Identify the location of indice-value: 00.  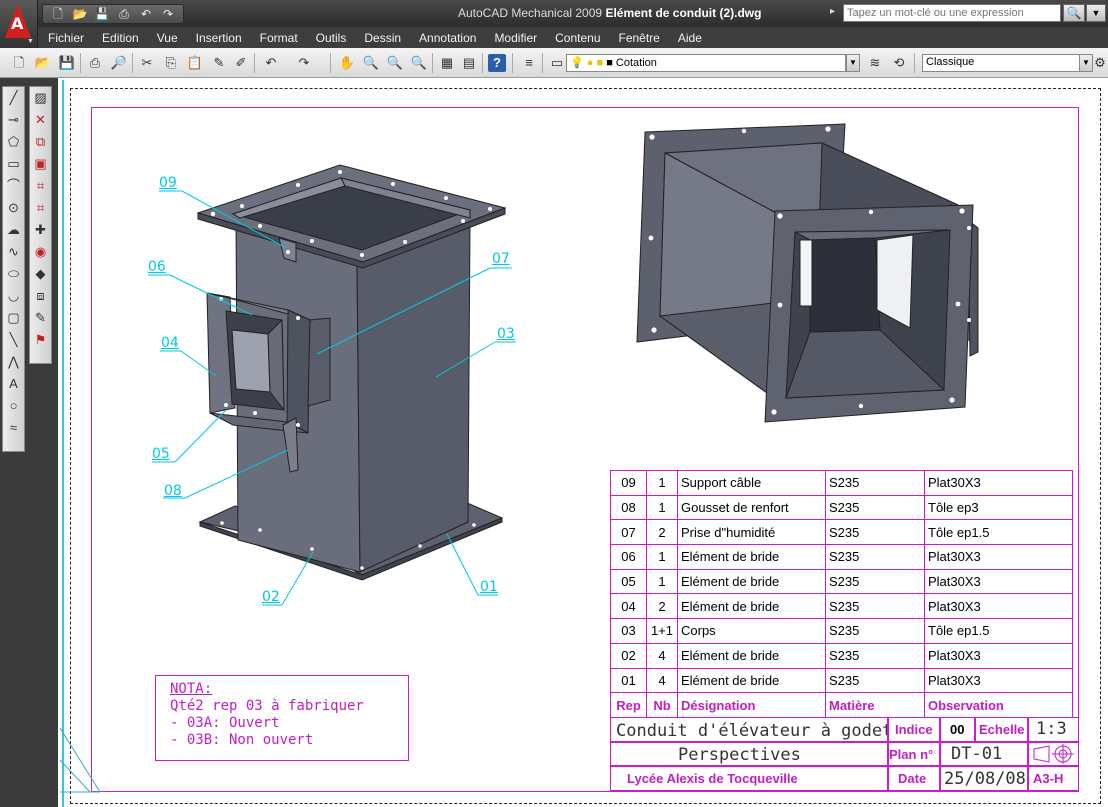
(957, 729).